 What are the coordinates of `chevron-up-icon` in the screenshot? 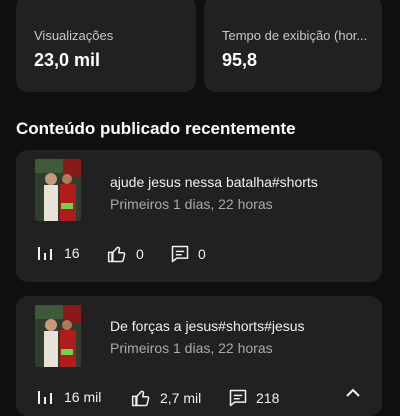 It's located at (353, 392).